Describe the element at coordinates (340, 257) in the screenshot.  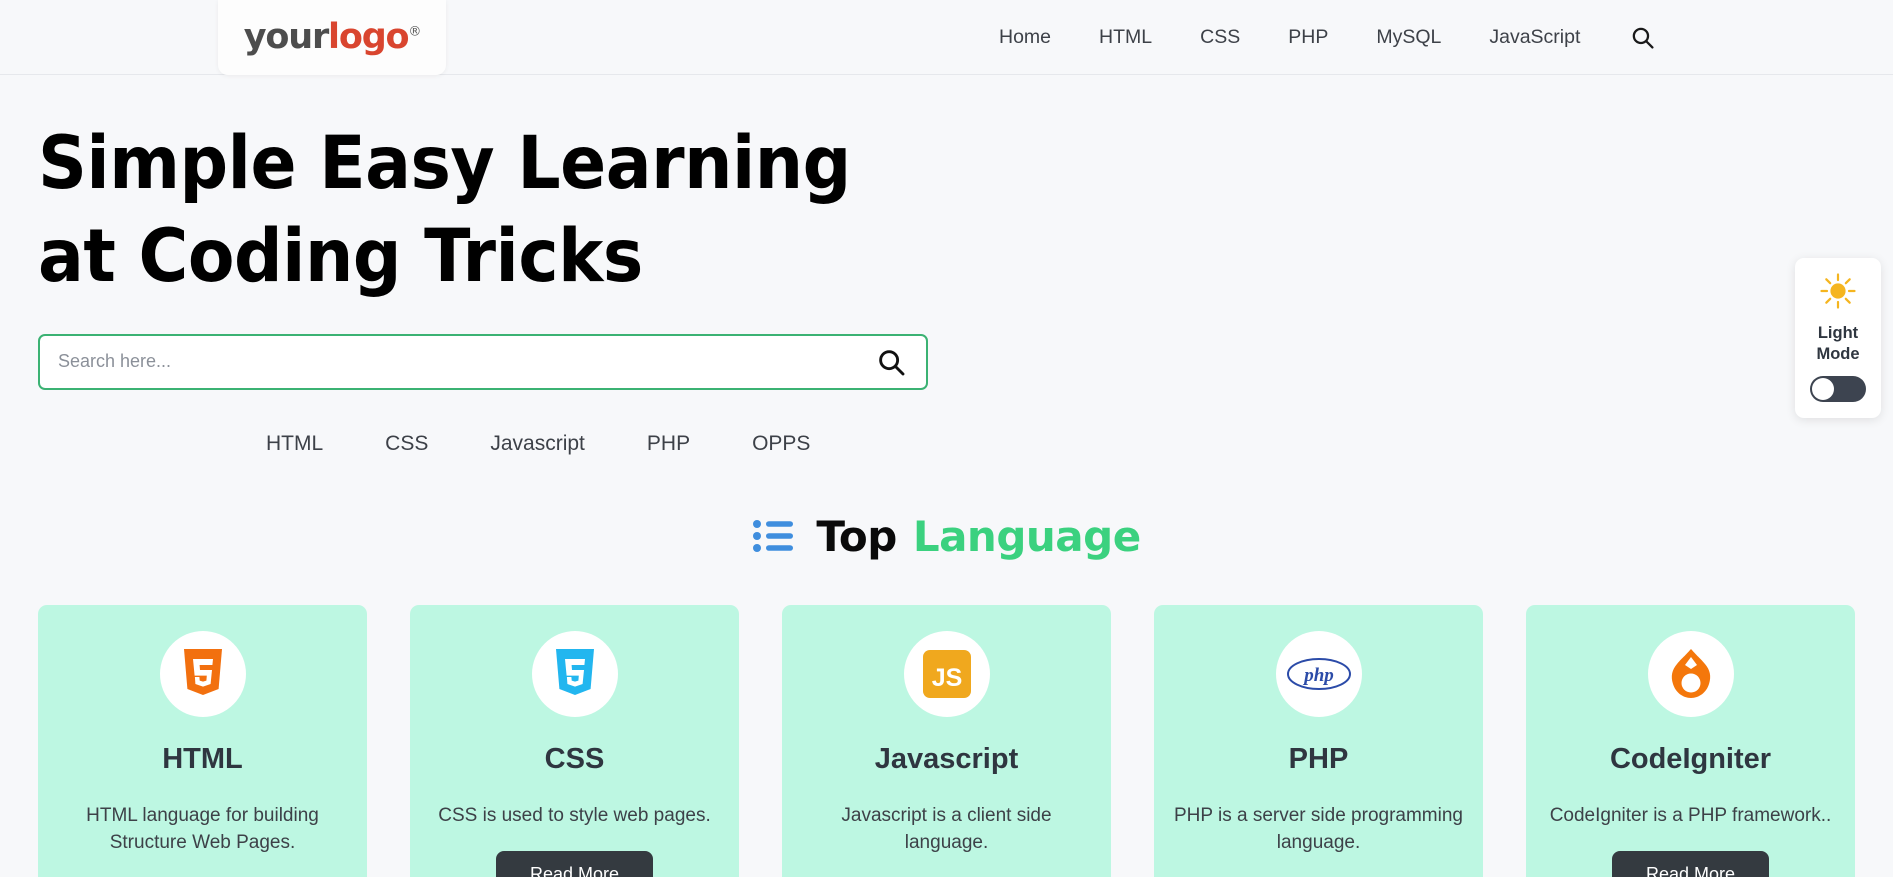
I see `page-title-line-2: at Coding Tricks` at that location.